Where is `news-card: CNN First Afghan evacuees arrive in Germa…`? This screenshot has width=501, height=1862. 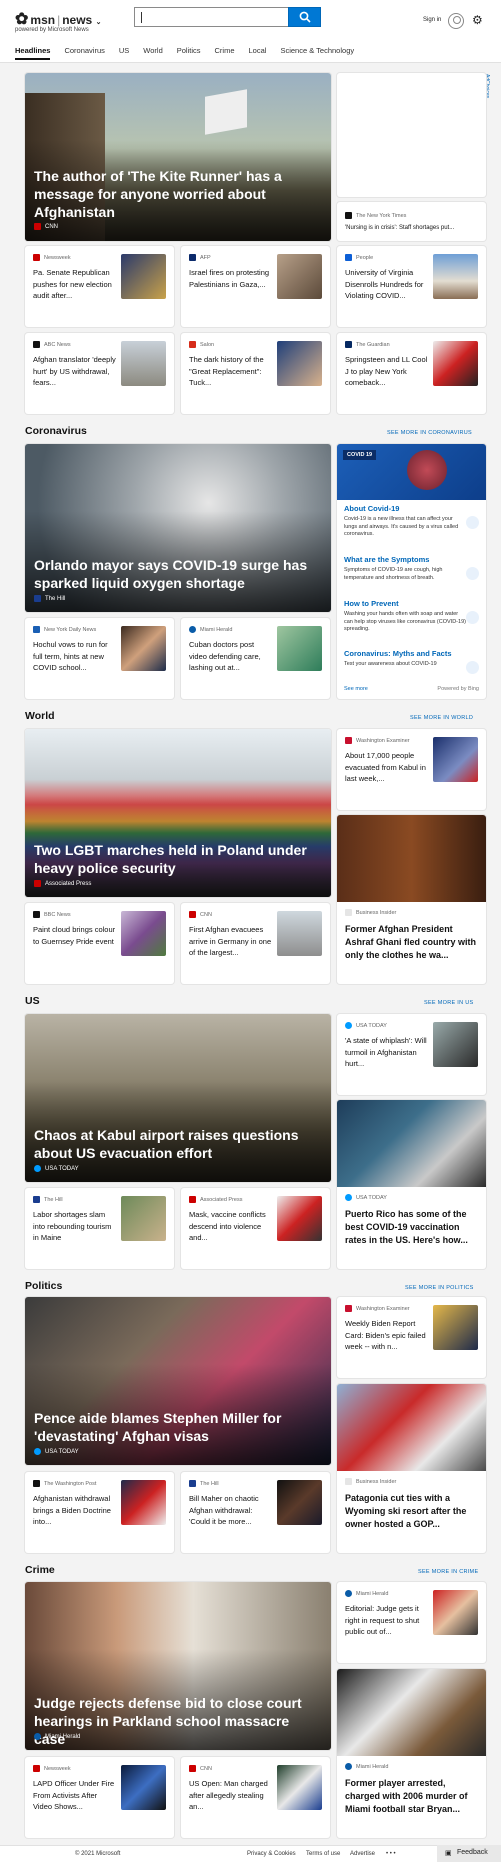
news-card: CNN First Afghan evacuees arrive in Germa… is located at coordinates (255, 943).